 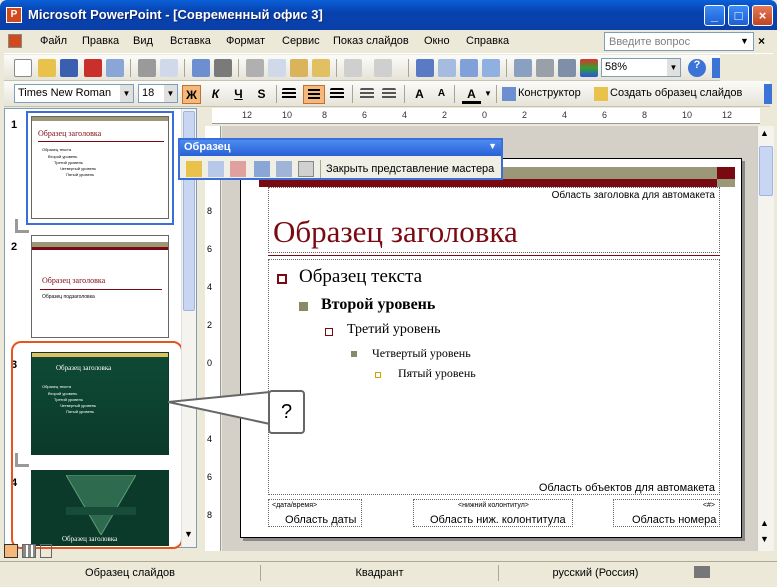 What do you see at coordinates (353, 68) in the screenshot?
I see `undo-icon` at bounding box center [353, 68].